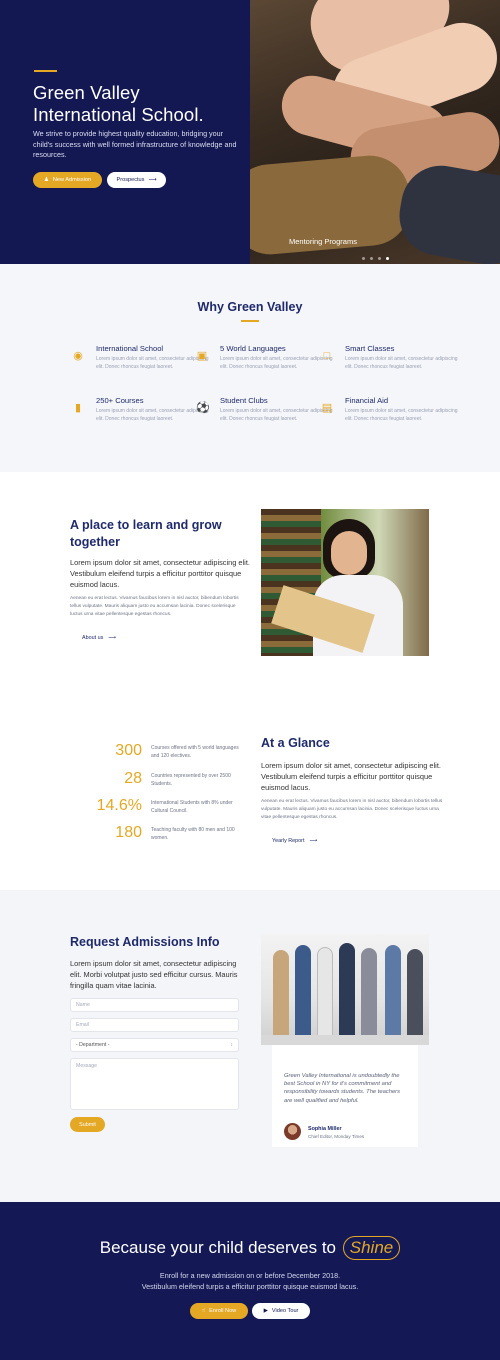 The image size is (500, 1360). Describe the element at coordinates (72, 180) in the screenshot. I see `new-admission-label: New Admission` at that location.